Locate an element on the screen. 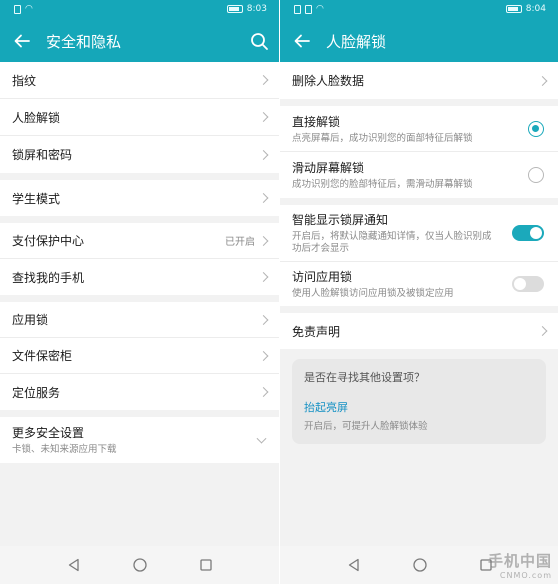  row-disclaimer: 免责声明 is located at coordinates (419, 331).